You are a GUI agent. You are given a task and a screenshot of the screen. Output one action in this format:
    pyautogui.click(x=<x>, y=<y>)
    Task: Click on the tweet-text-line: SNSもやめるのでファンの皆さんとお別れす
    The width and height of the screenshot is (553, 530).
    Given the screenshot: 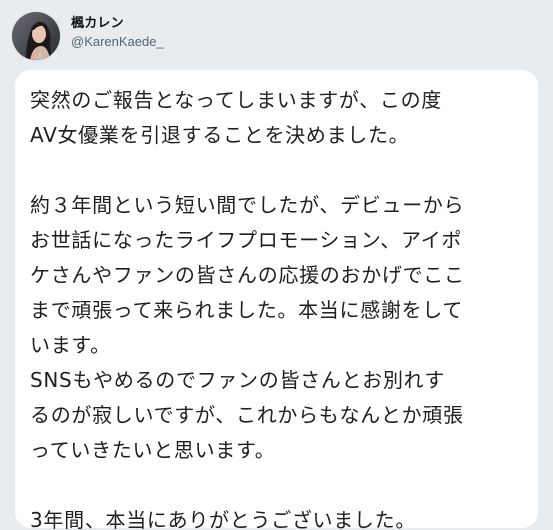 What is the action you would take?
    pyautogui.click(x=238, y=380)
    